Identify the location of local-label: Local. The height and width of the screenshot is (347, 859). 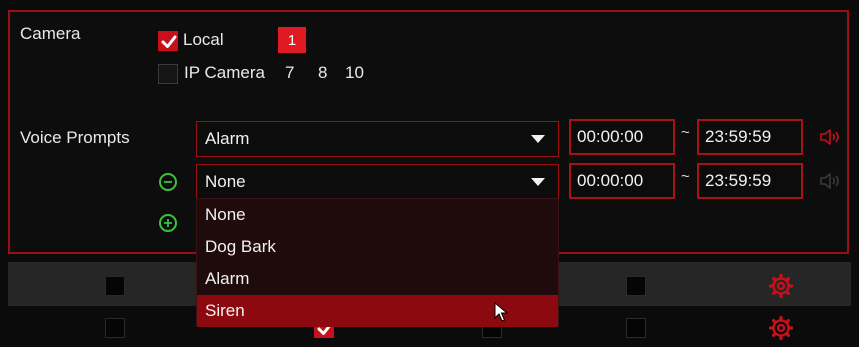
(203, 39).